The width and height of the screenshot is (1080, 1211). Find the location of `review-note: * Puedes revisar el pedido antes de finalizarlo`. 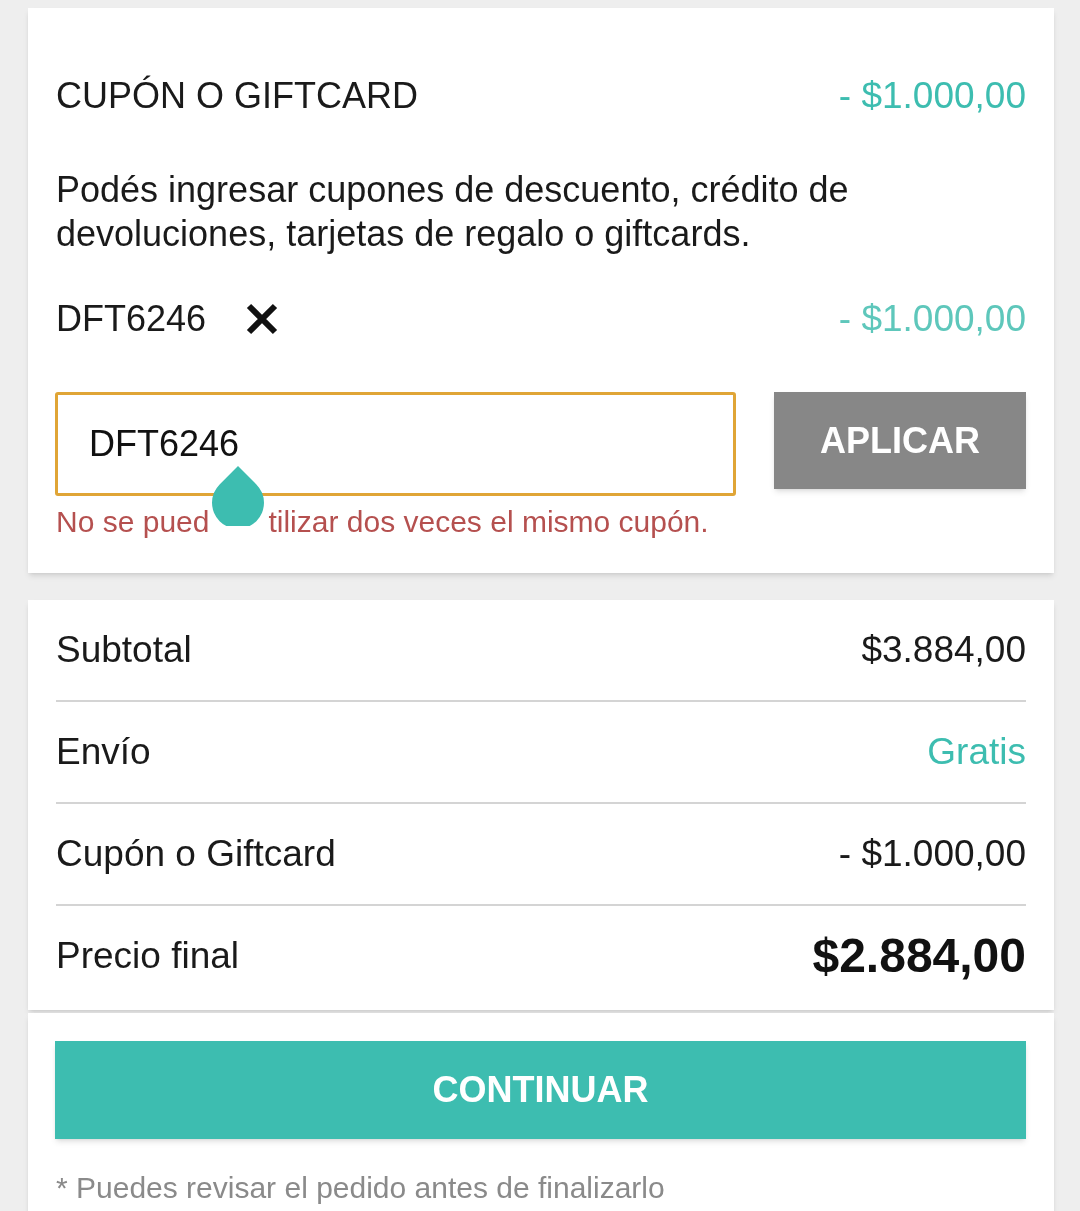

review-note: * Puedes revisar el pedido antes de finalizarlo is located at coordinates (361, 1188).